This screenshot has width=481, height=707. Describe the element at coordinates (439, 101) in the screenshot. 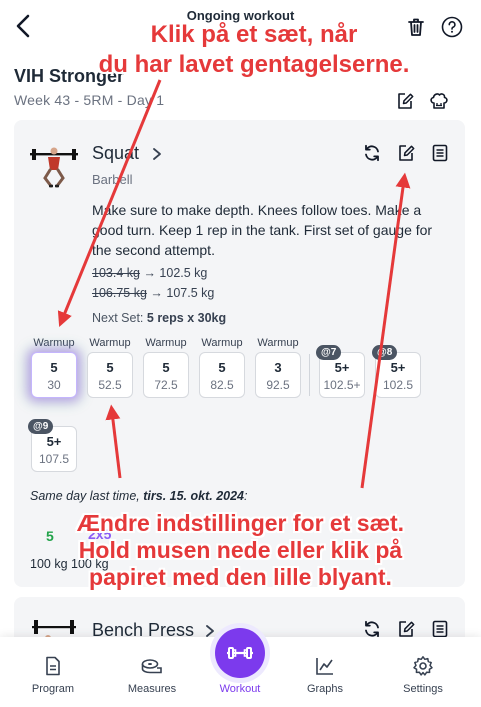

I see `chef-hat-icon` at that location.